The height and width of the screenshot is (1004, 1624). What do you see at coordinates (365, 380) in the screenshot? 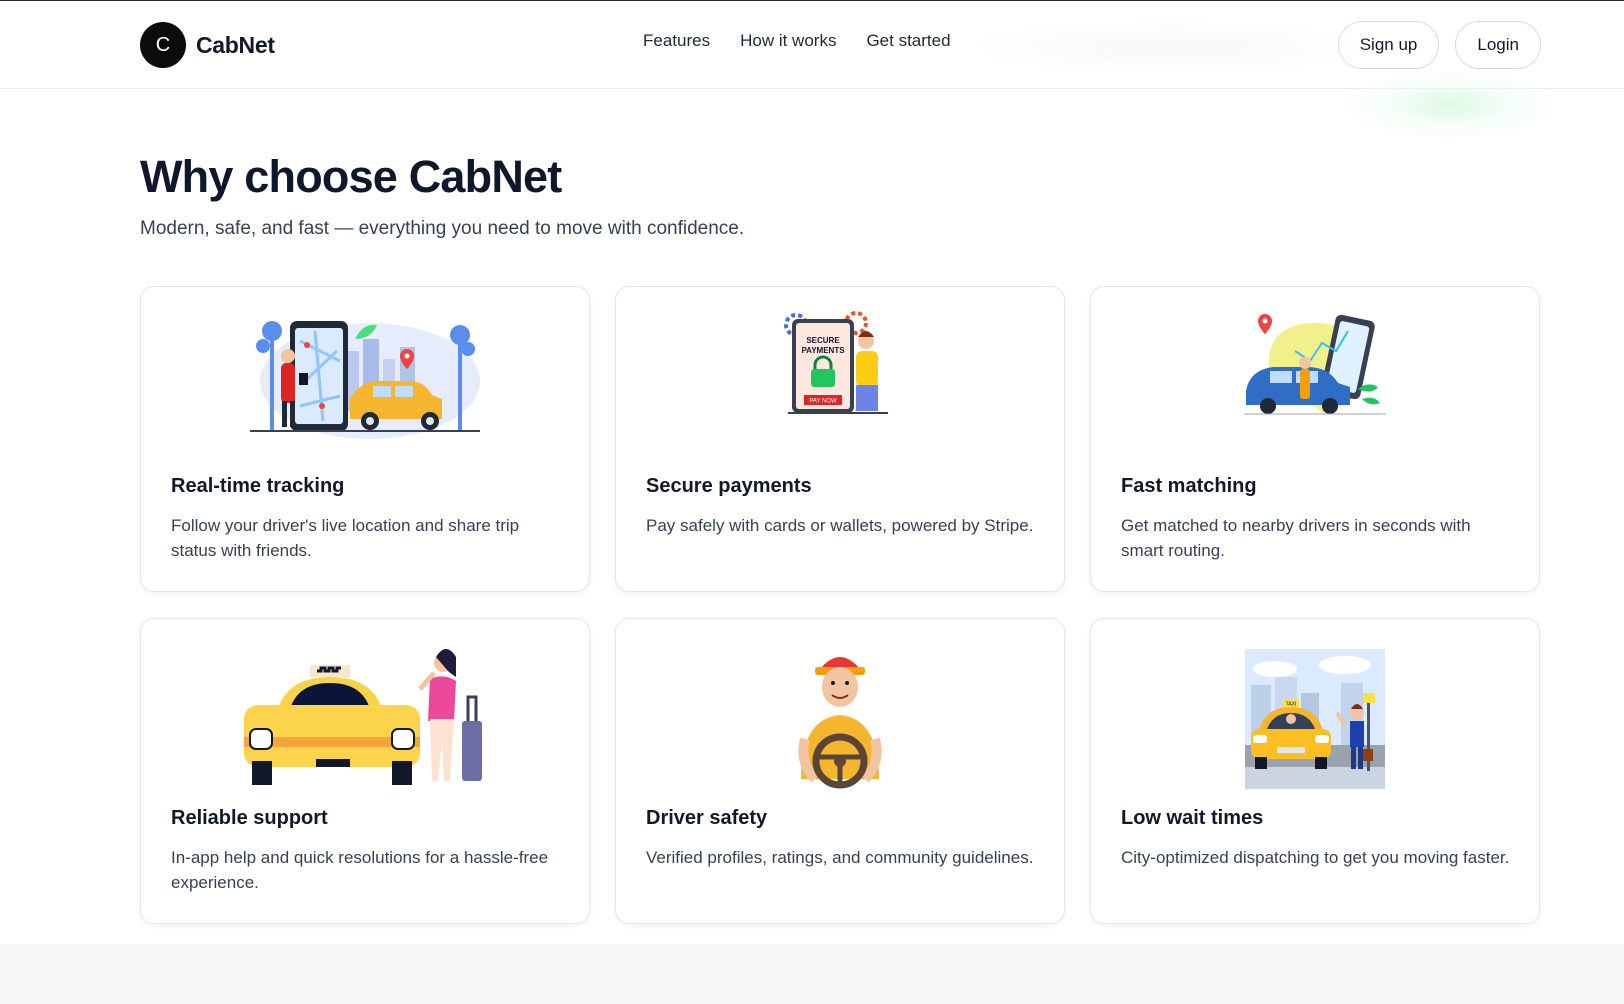
I see `map-tracking-taxi-illustration` at bounding box center [365, 380].